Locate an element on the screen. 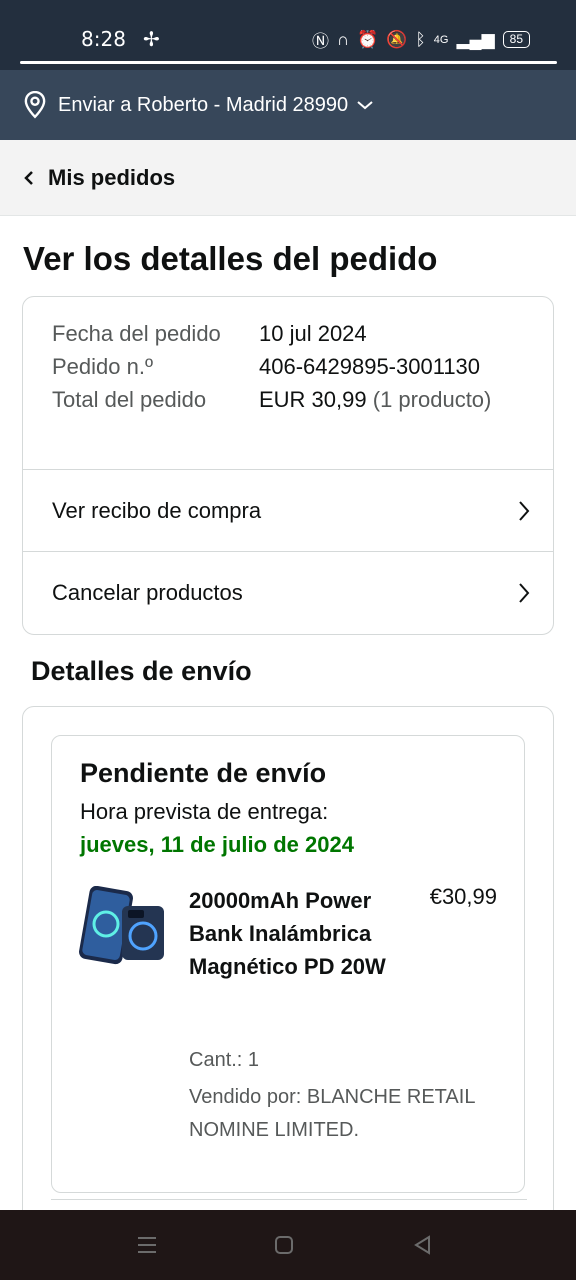 The width and height of the screenshot is (576, 1280). view-receipt-label: Ver recibo de compra is located at coordinates (157, 510).